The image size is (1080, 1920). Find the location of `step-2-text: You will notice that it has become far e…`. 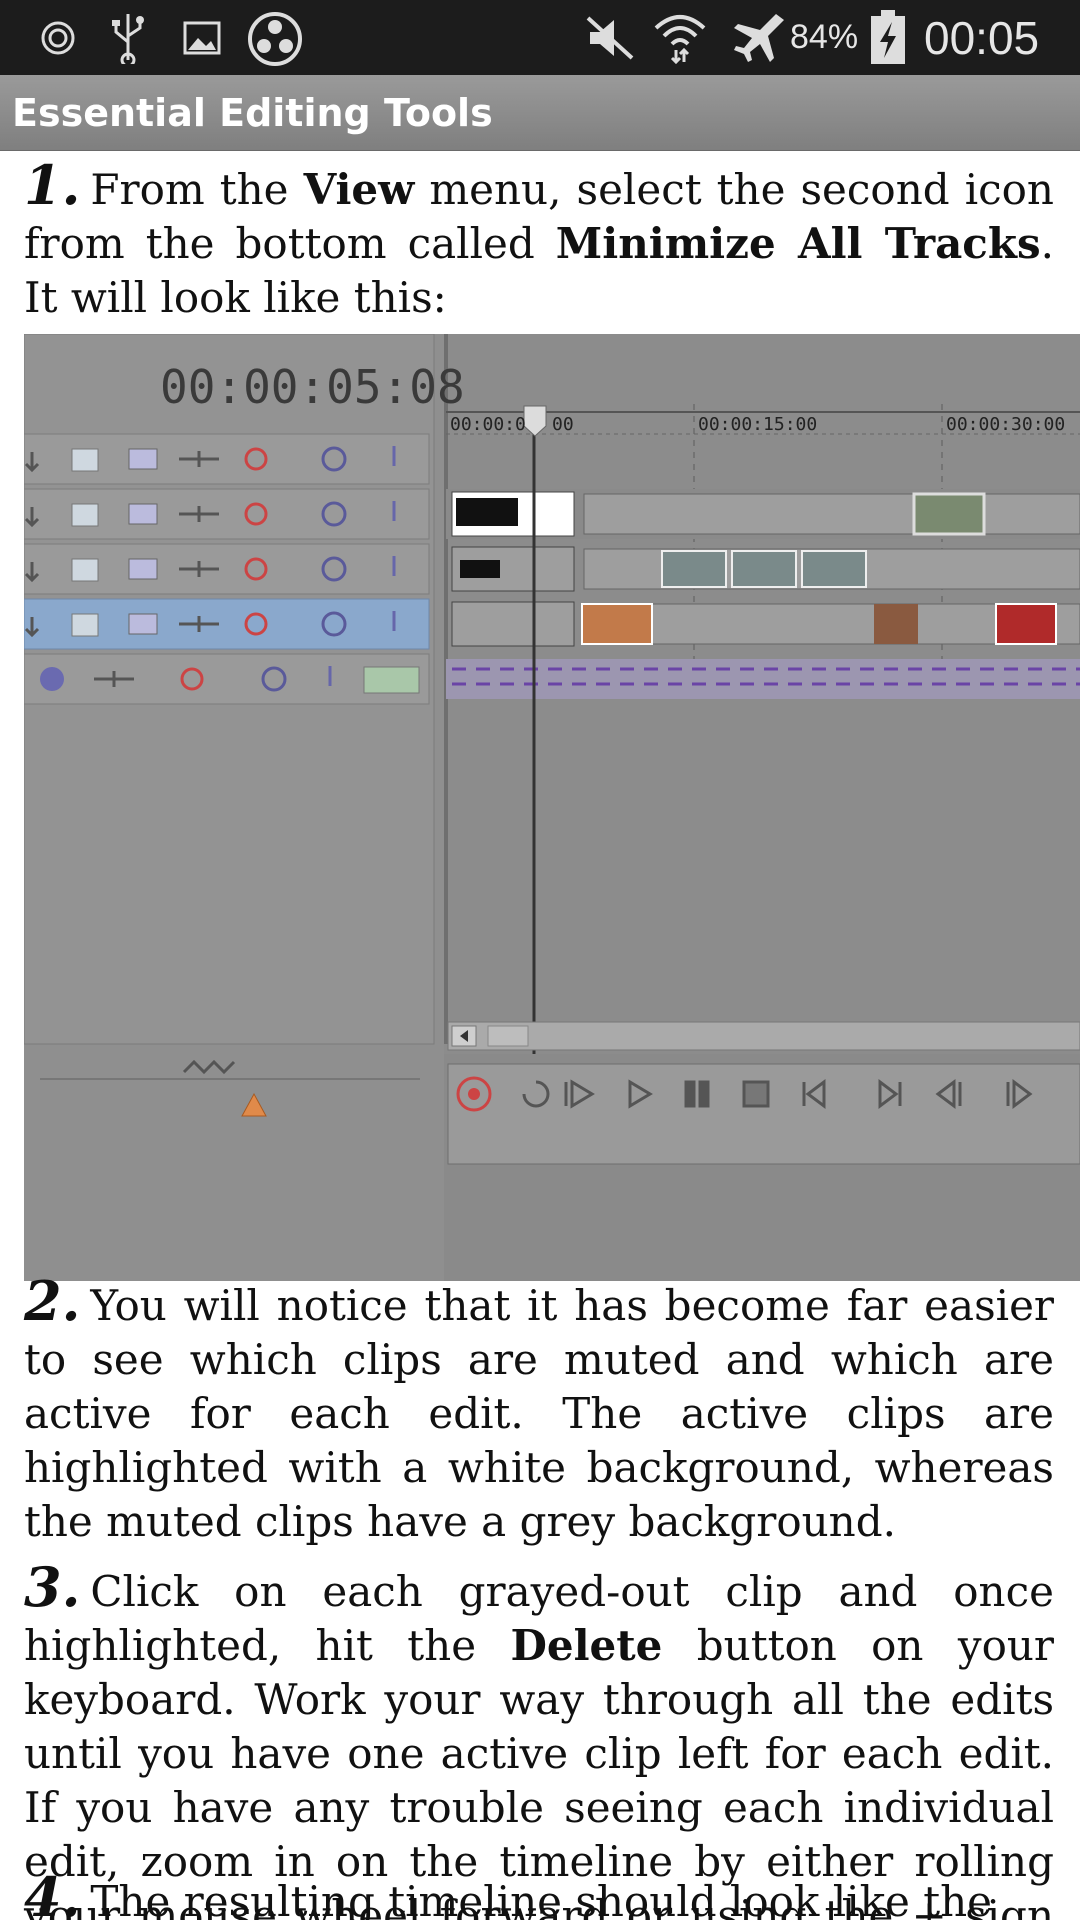

step-2-text: You will notice that it has become far e… is located at coordinates (539, 1413).